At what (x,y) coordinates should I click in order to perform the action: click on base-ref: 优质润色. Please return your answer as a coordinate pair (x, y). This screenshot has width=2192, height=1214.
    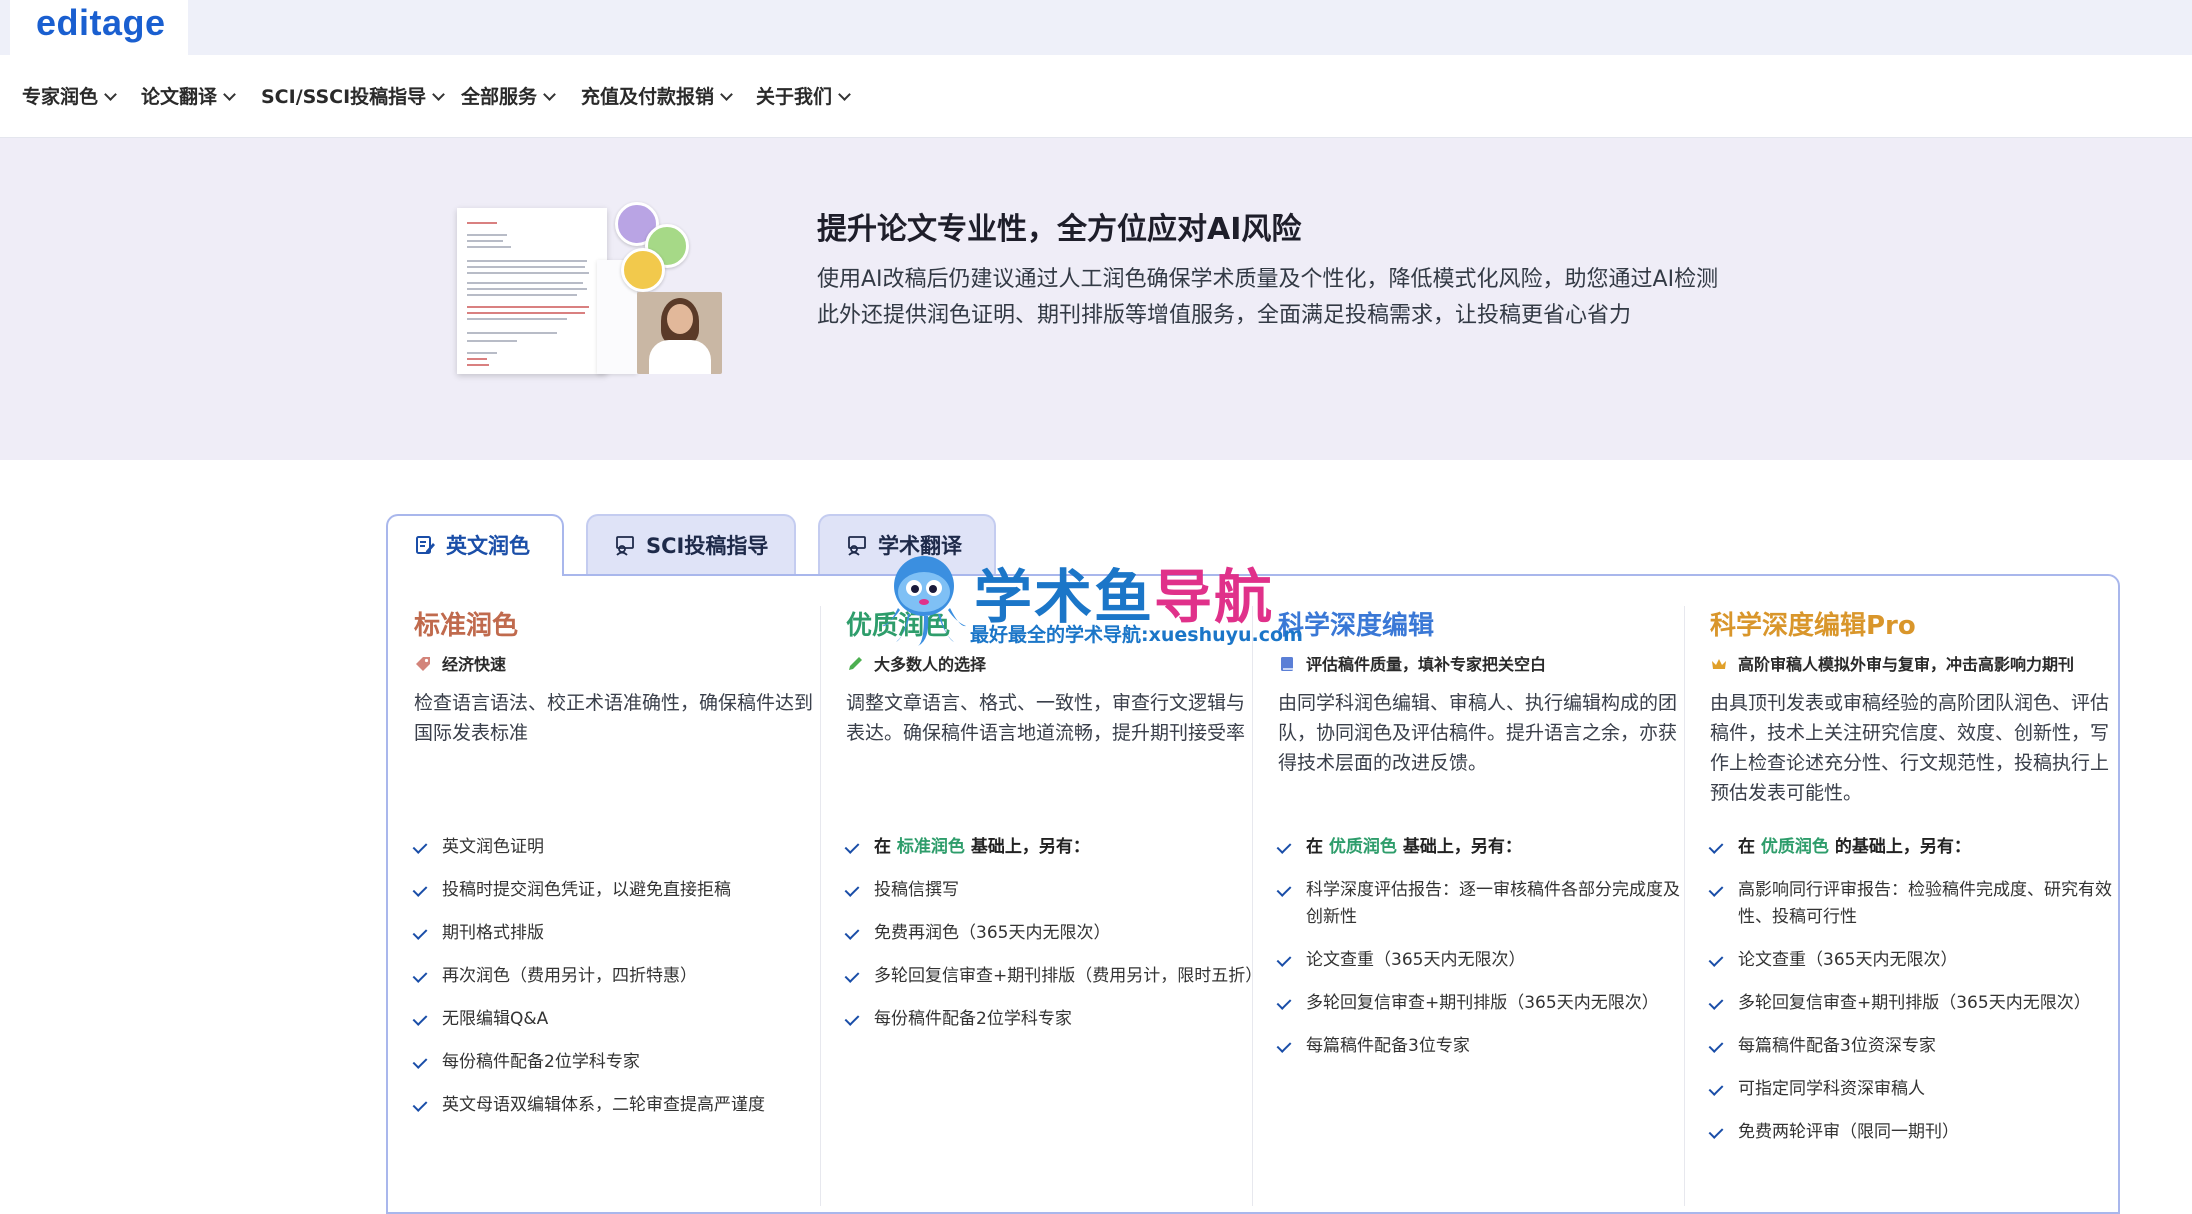
    Looking at the image, I should click on (1362, 847).